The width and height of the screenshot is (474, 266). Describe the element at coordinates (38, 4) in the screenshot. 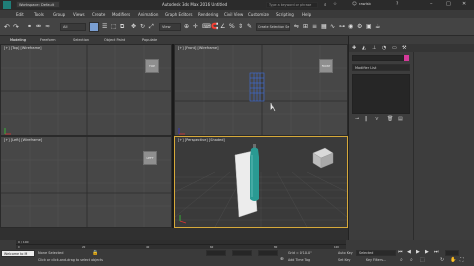

I see `workspace-dropdown: Workspace: Default` at that location.